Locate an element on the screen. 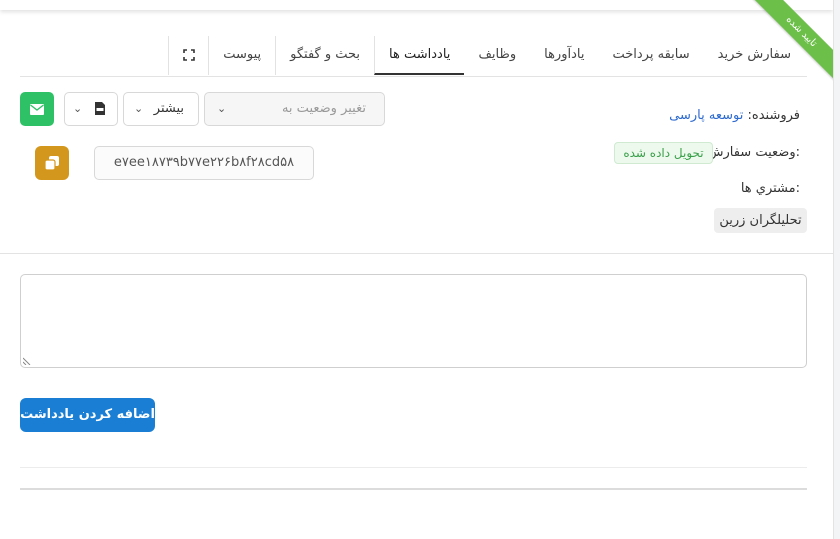 The image size is (840, 539). send-email-button is located at coordinates (37, 109).